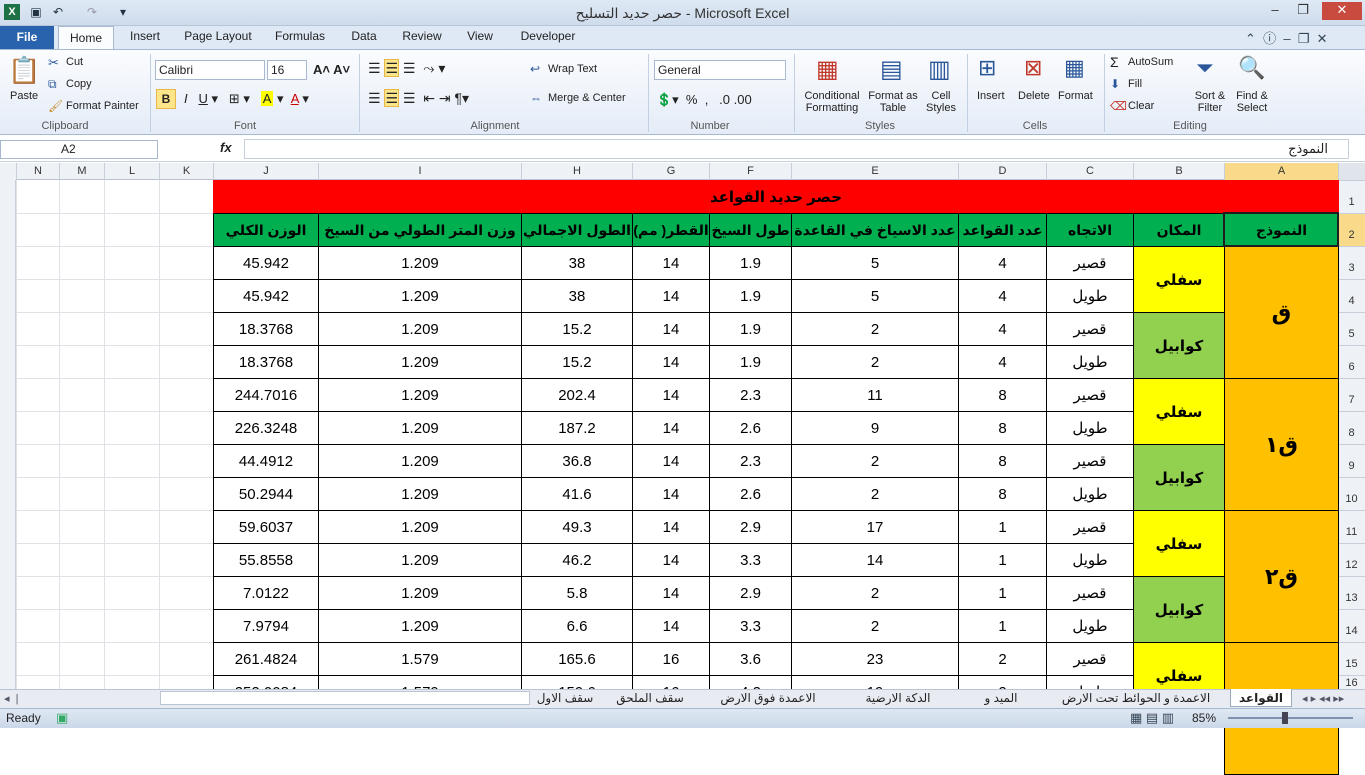  Describe the element at coordinates (266, 428) in the screenshot. I see `data-cell-weight: 226.3248` at that location.